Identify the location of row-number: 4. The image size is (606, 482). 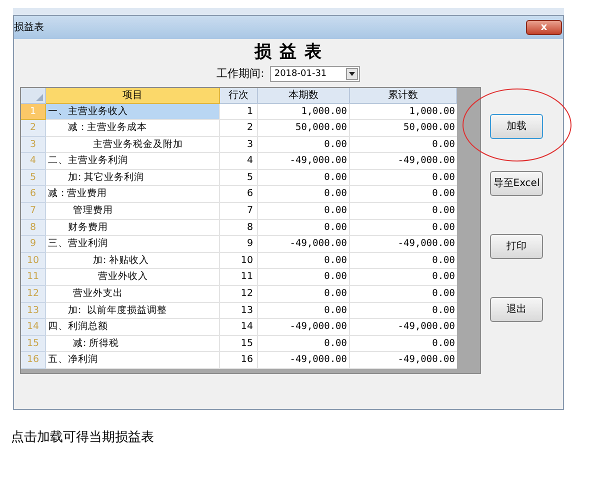
(33, 161).